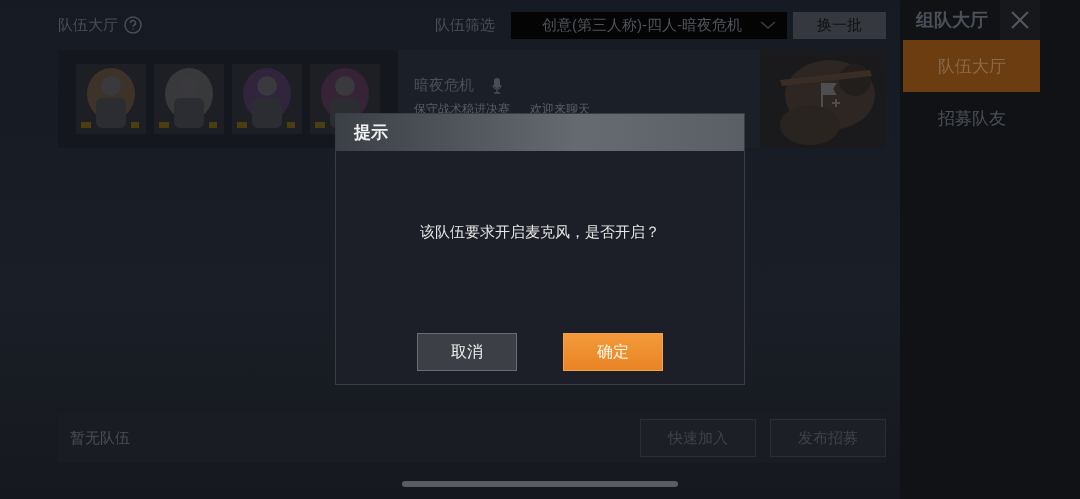 This screenshot has height=499, width=1080. What do you see at coordinates (133, 25) in the screenshot?
I see `help-icon` at bounding box center [133, 25].